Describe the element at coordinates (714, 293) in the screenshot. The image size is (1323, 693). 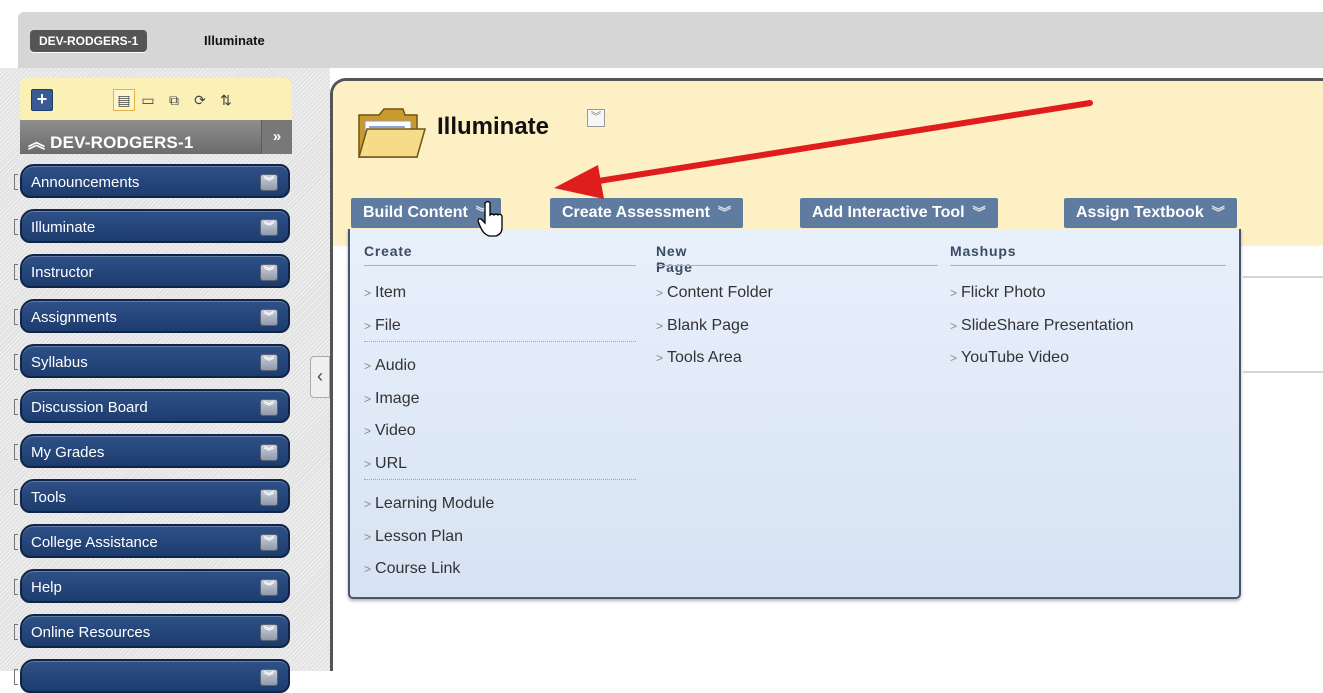
I see `dropdown-menu-item: > Content Folder` at that location.